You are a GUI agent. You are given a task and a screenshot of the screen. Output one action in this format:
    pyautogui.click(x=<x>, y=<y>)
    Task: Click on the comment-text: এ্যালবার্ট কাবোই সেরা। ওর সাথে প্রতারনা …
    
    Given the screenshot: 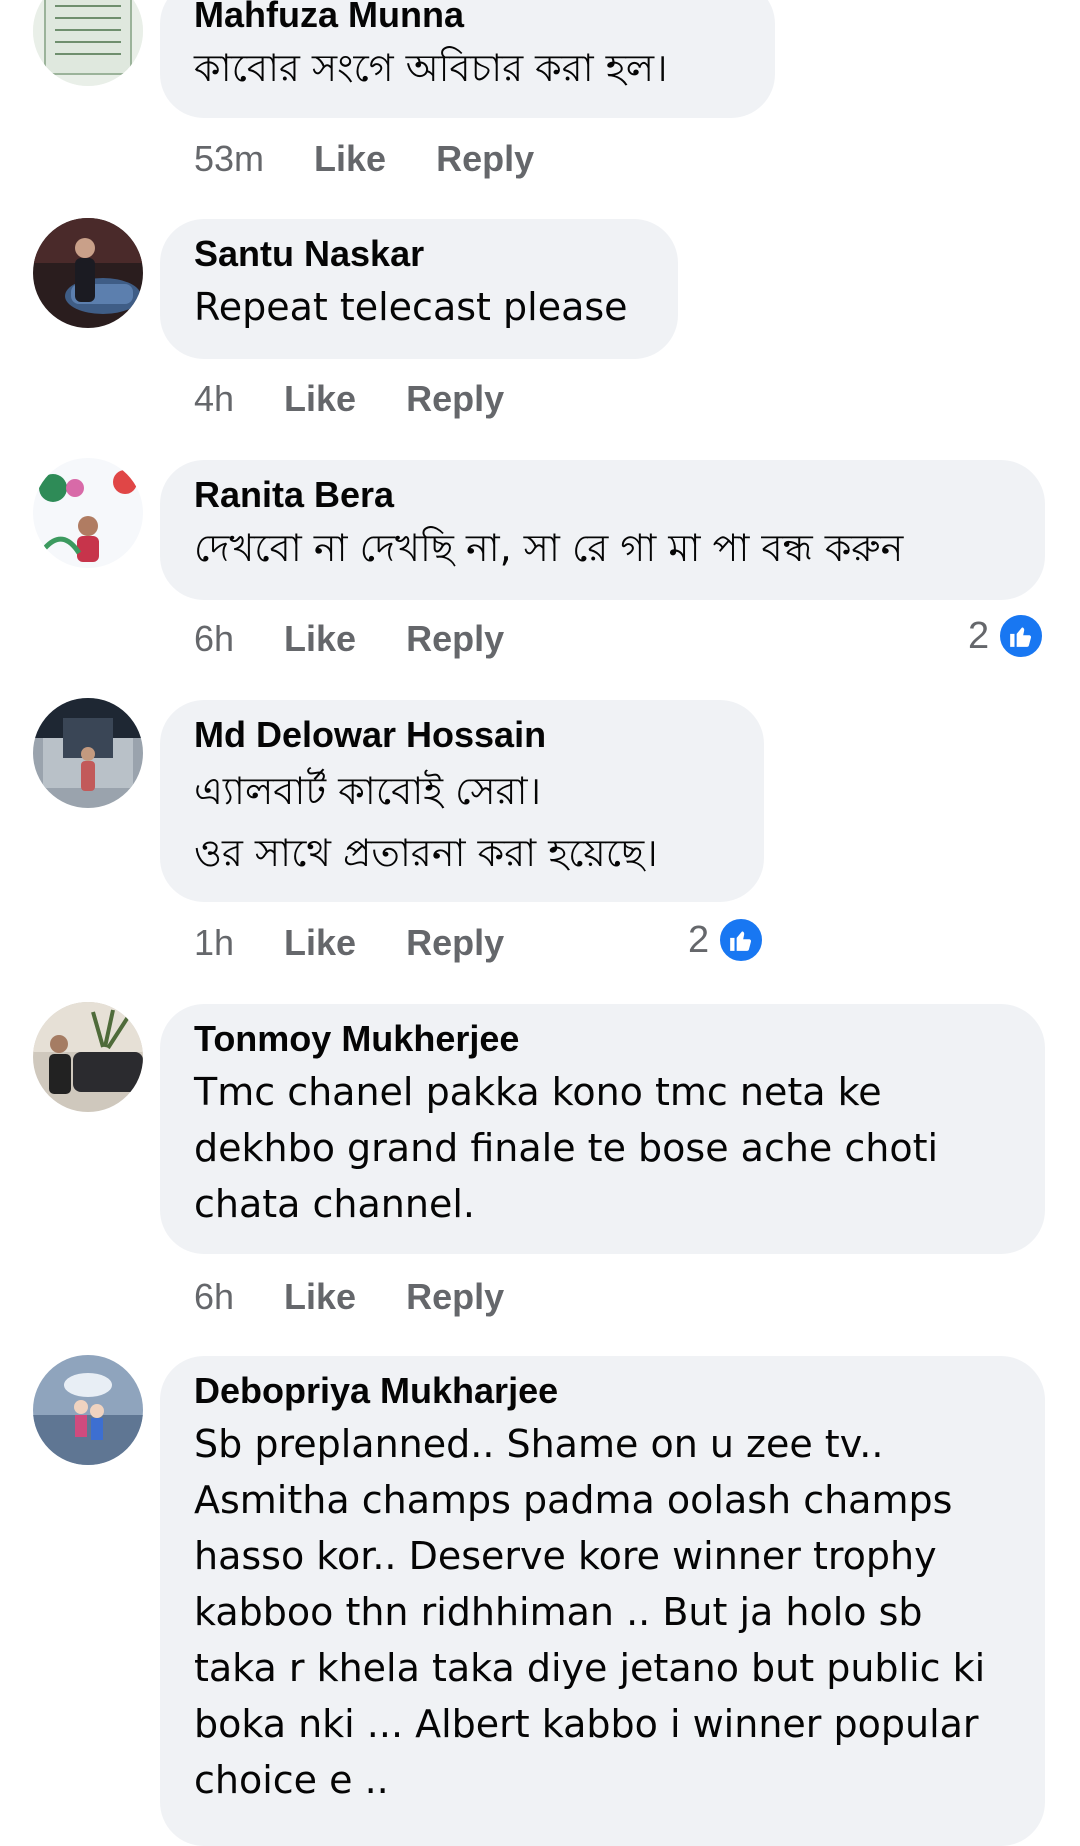 What is the action you would take?
    pyautogui.click(x=462, y=822)
    